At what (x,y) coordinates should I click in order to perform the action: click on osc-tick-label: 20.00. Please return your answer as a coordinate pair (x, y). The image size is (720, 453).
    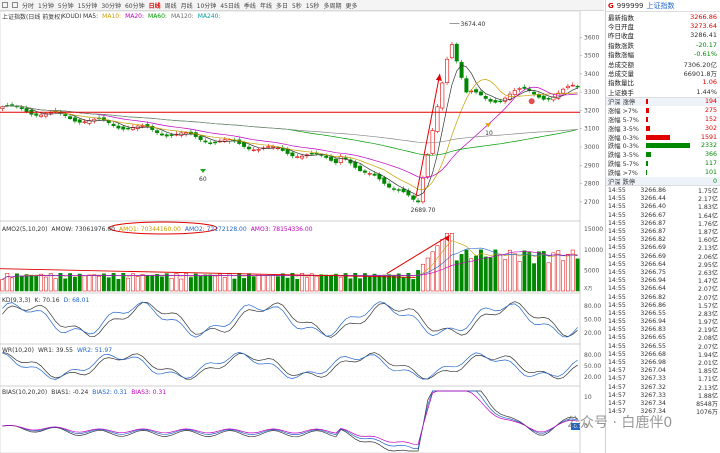
    Looking at the image, I should click on (592, 333).